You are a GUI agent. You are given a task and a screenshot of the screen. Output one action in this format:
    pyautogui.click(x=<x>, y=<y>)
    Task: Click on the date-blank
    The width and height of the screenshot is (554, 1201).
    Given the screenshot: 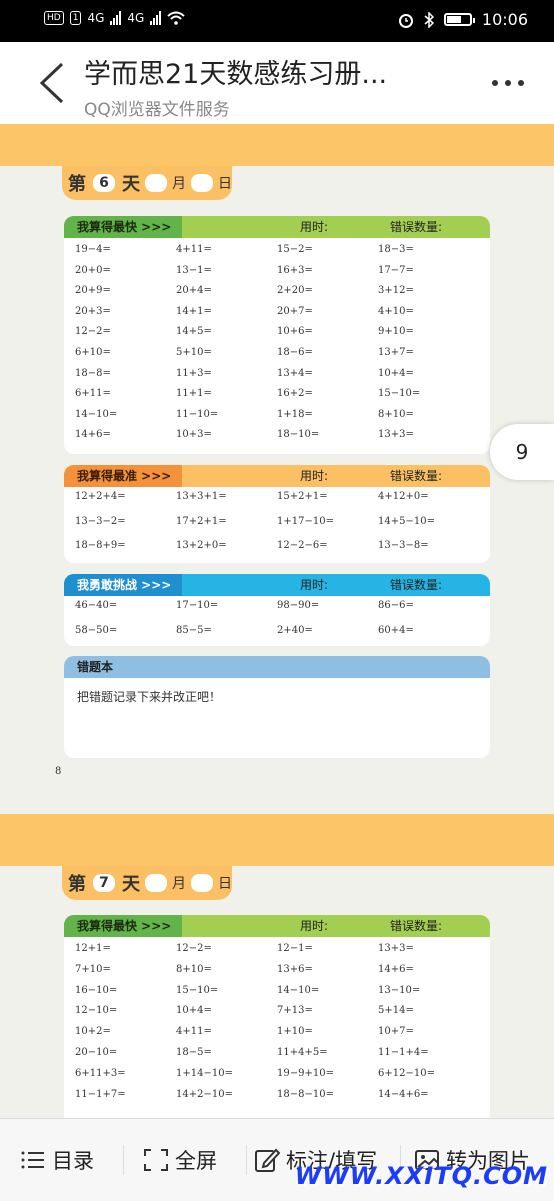 What is the action you would take?
    pyautogui.click(x=202, y=883)
    